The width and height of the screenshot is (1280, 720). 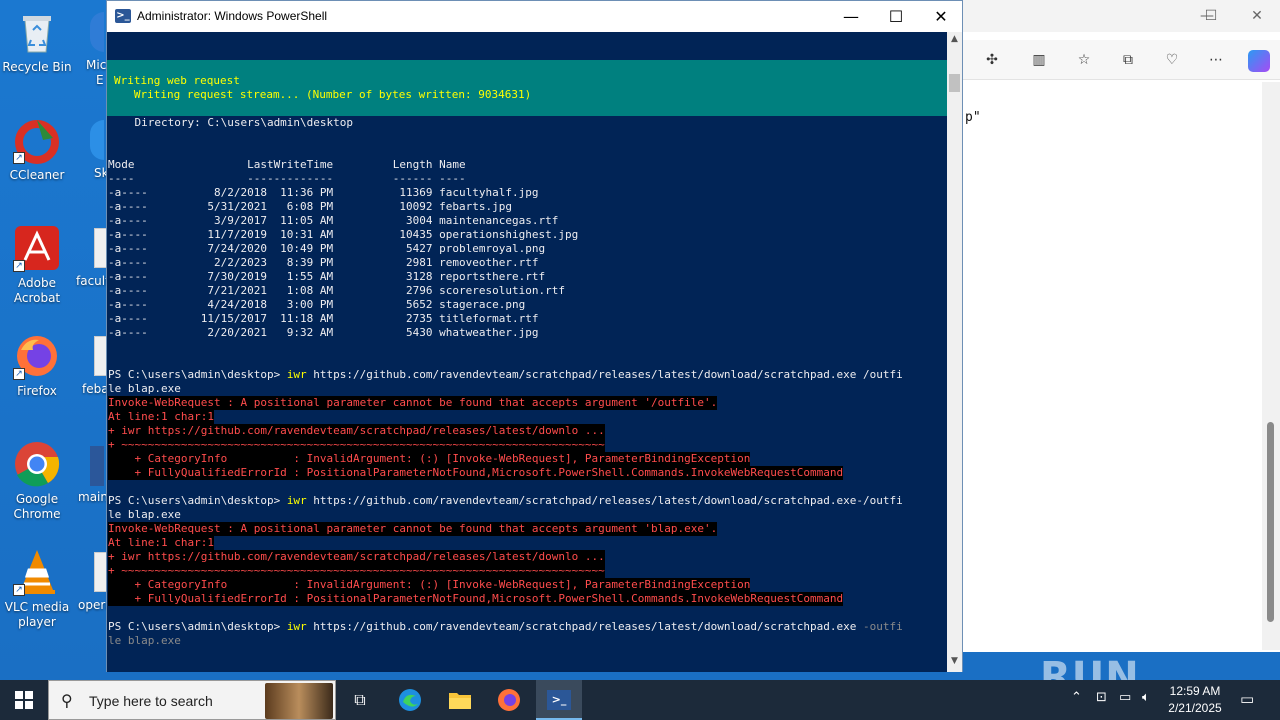 I want to click on wifi-icon: ▭, so click(x=1125, y=697).